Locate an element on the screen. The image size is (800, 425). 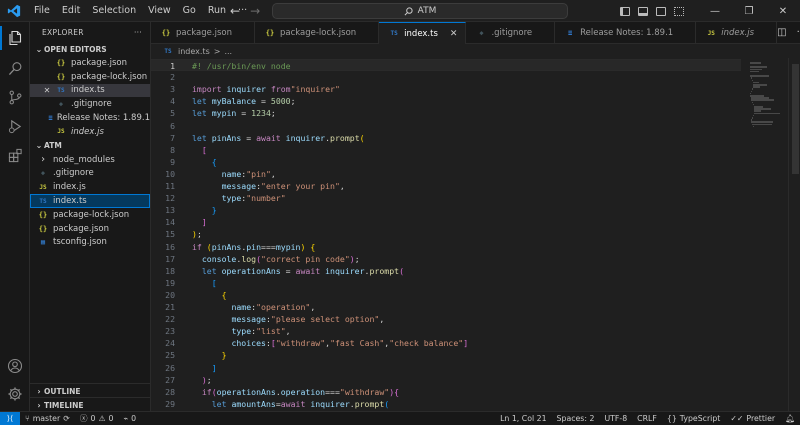
source-control-icon is located at coordinates (15, 97).